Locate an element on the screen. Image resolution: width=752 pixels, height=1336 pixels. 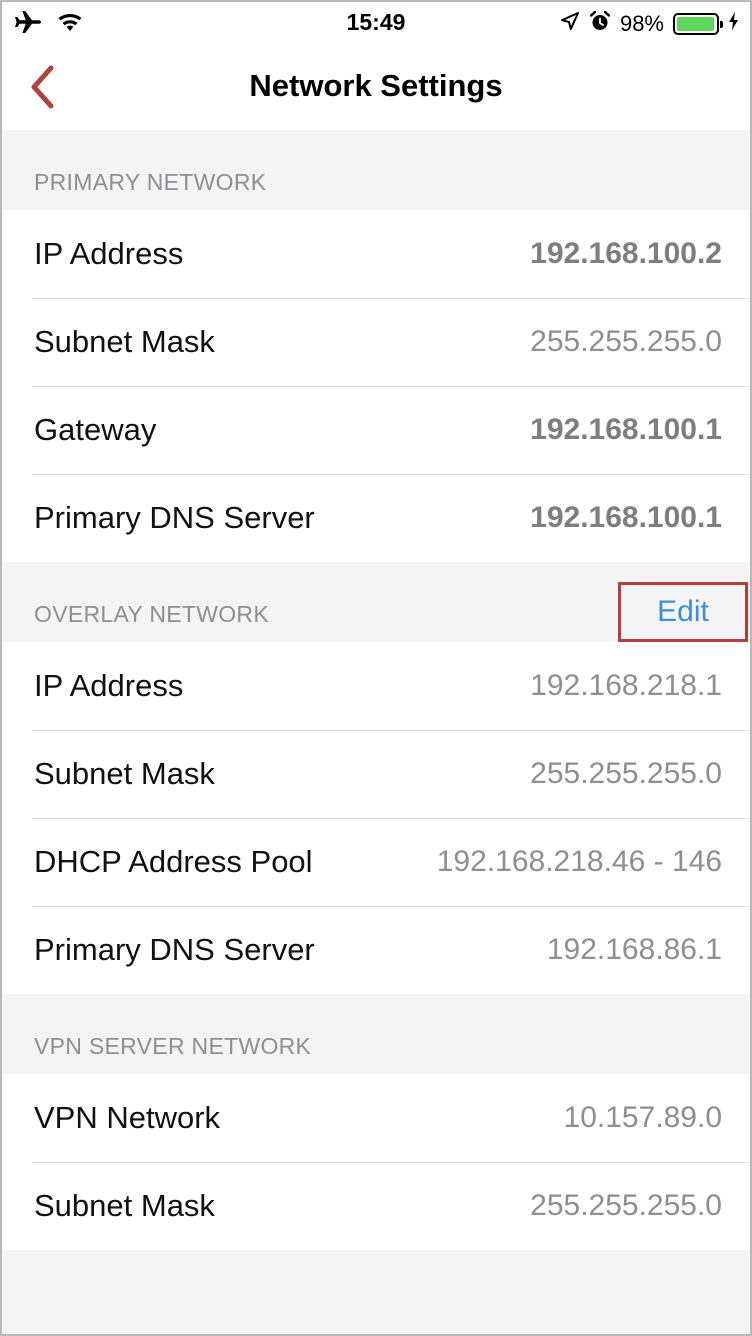
battery-fill is located at coordinates (696, 23).